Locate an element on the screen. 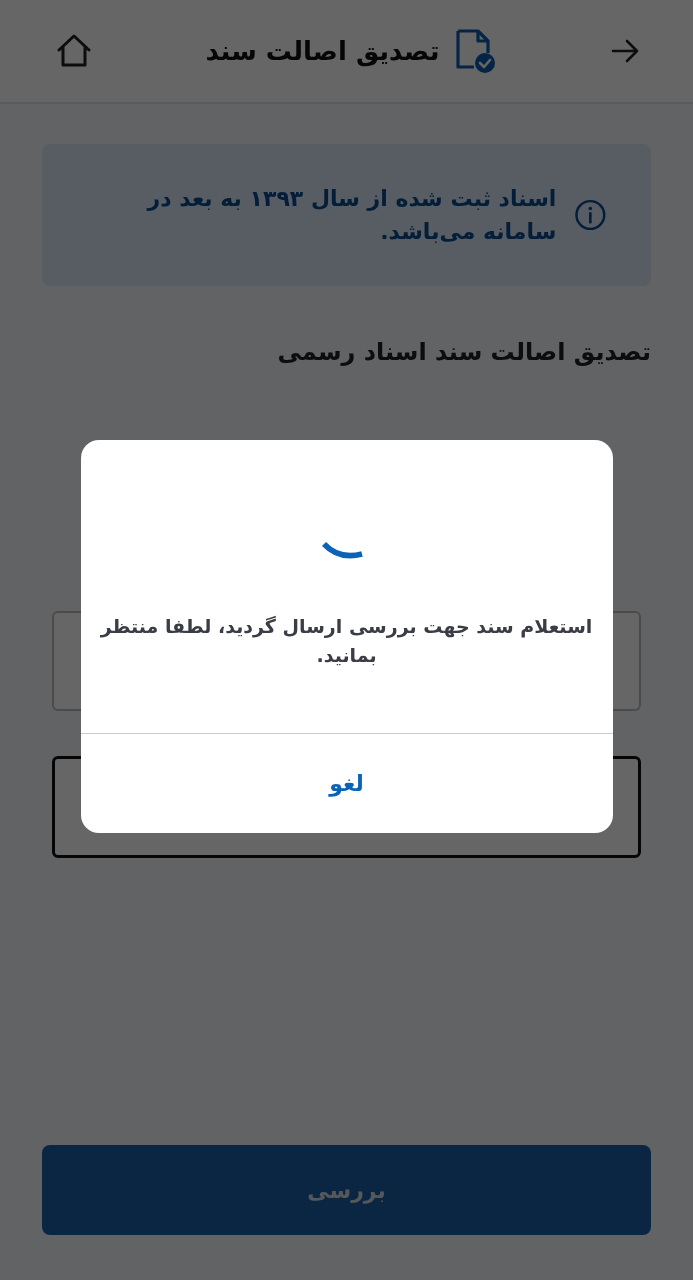  section-title: تصدیق اصالت سند اسناد رسمی is located at coordinates (463, 352).